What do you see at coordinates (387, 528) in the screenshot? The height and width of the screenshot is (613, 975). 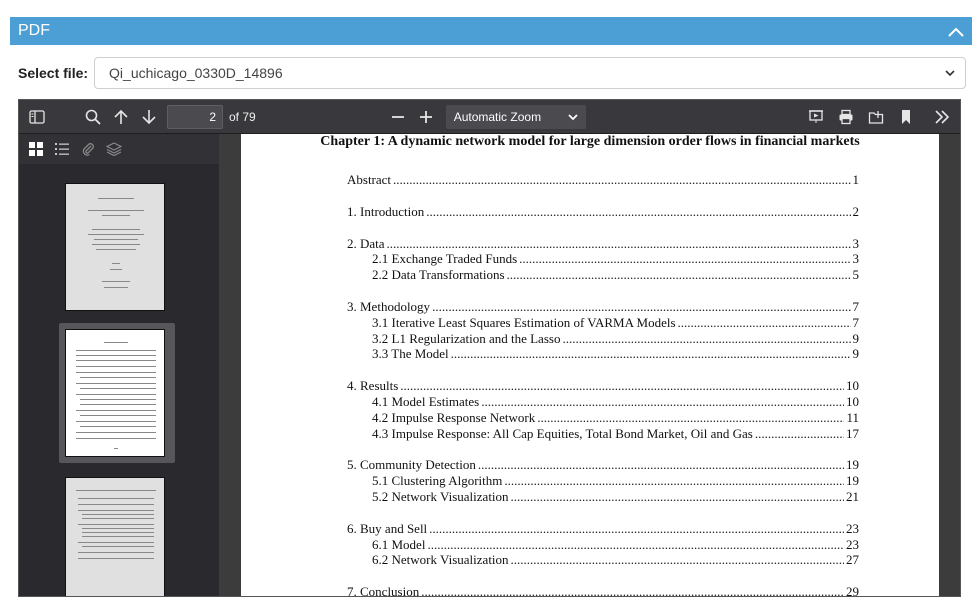 I see `toc-entry-title: 6. Buy and Sell` at bounding box center [387, 528].